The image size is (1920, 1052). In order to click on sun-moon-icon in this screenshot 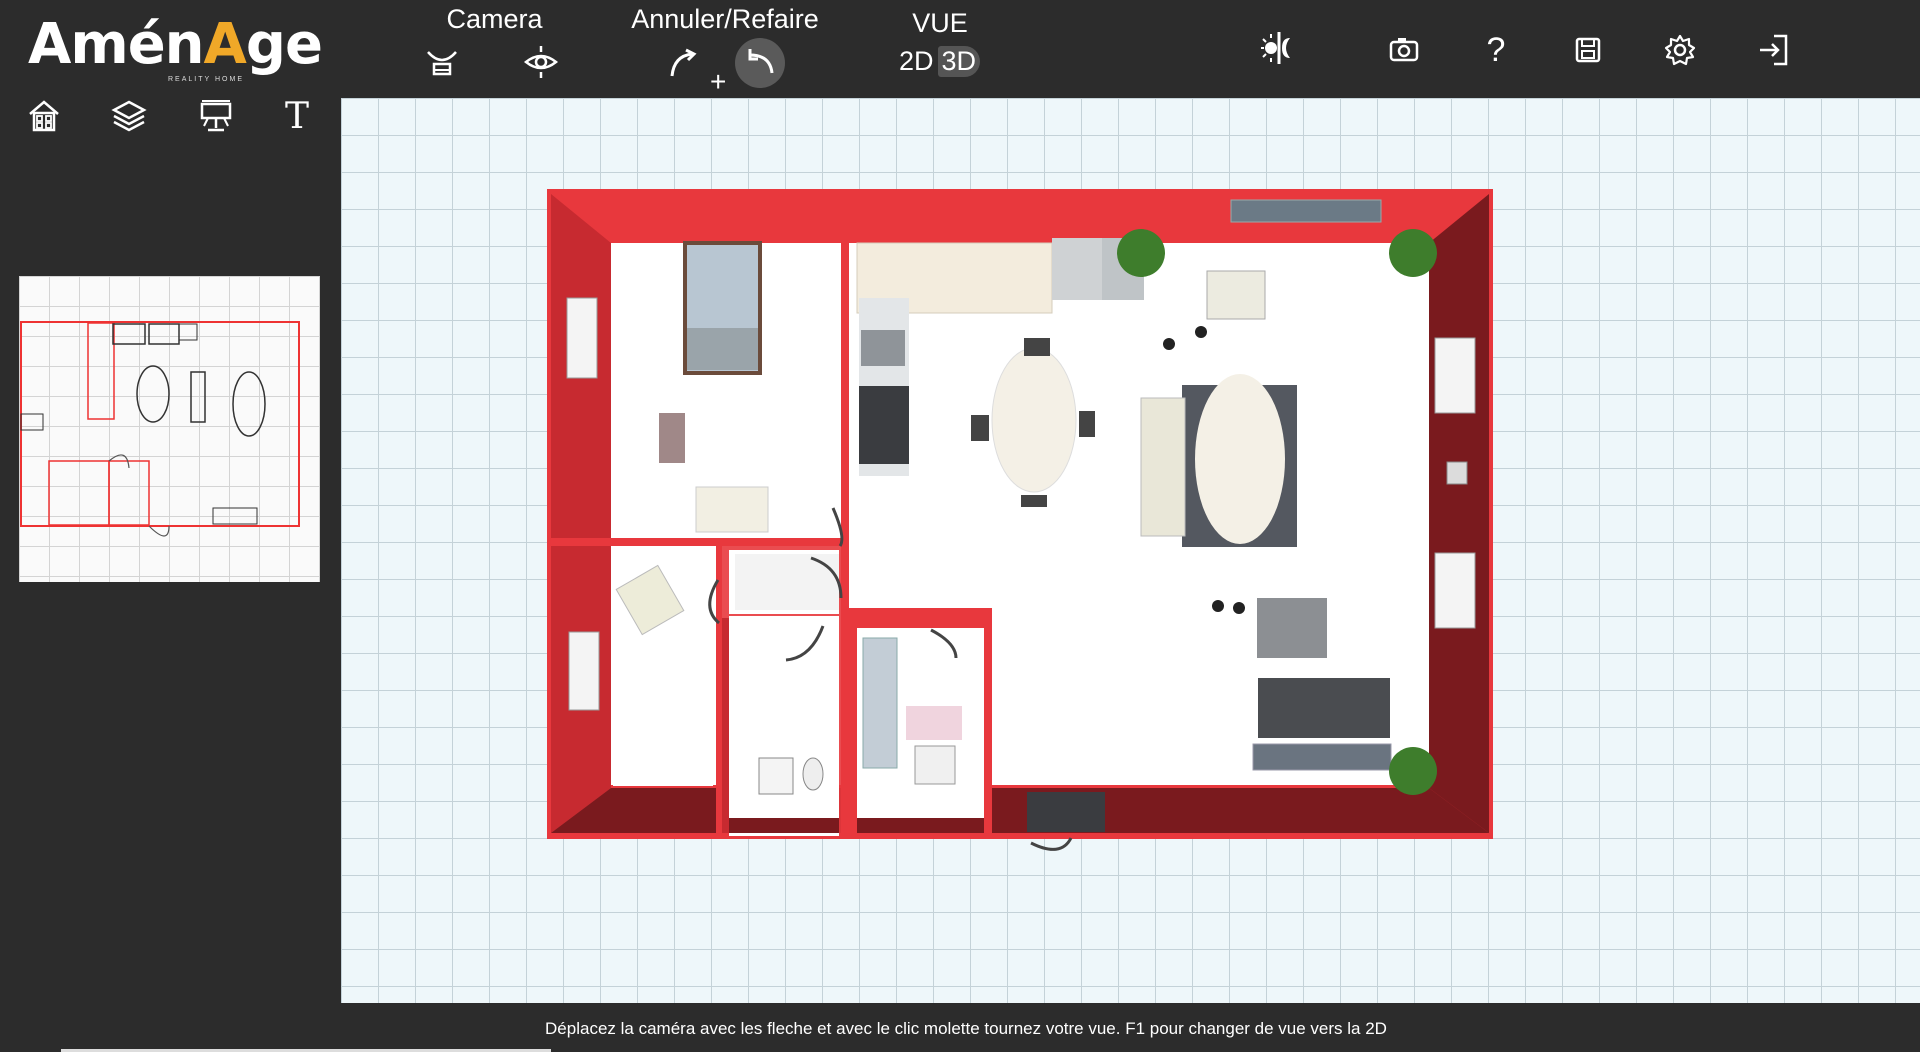, I will do `click(1275, 48)`.